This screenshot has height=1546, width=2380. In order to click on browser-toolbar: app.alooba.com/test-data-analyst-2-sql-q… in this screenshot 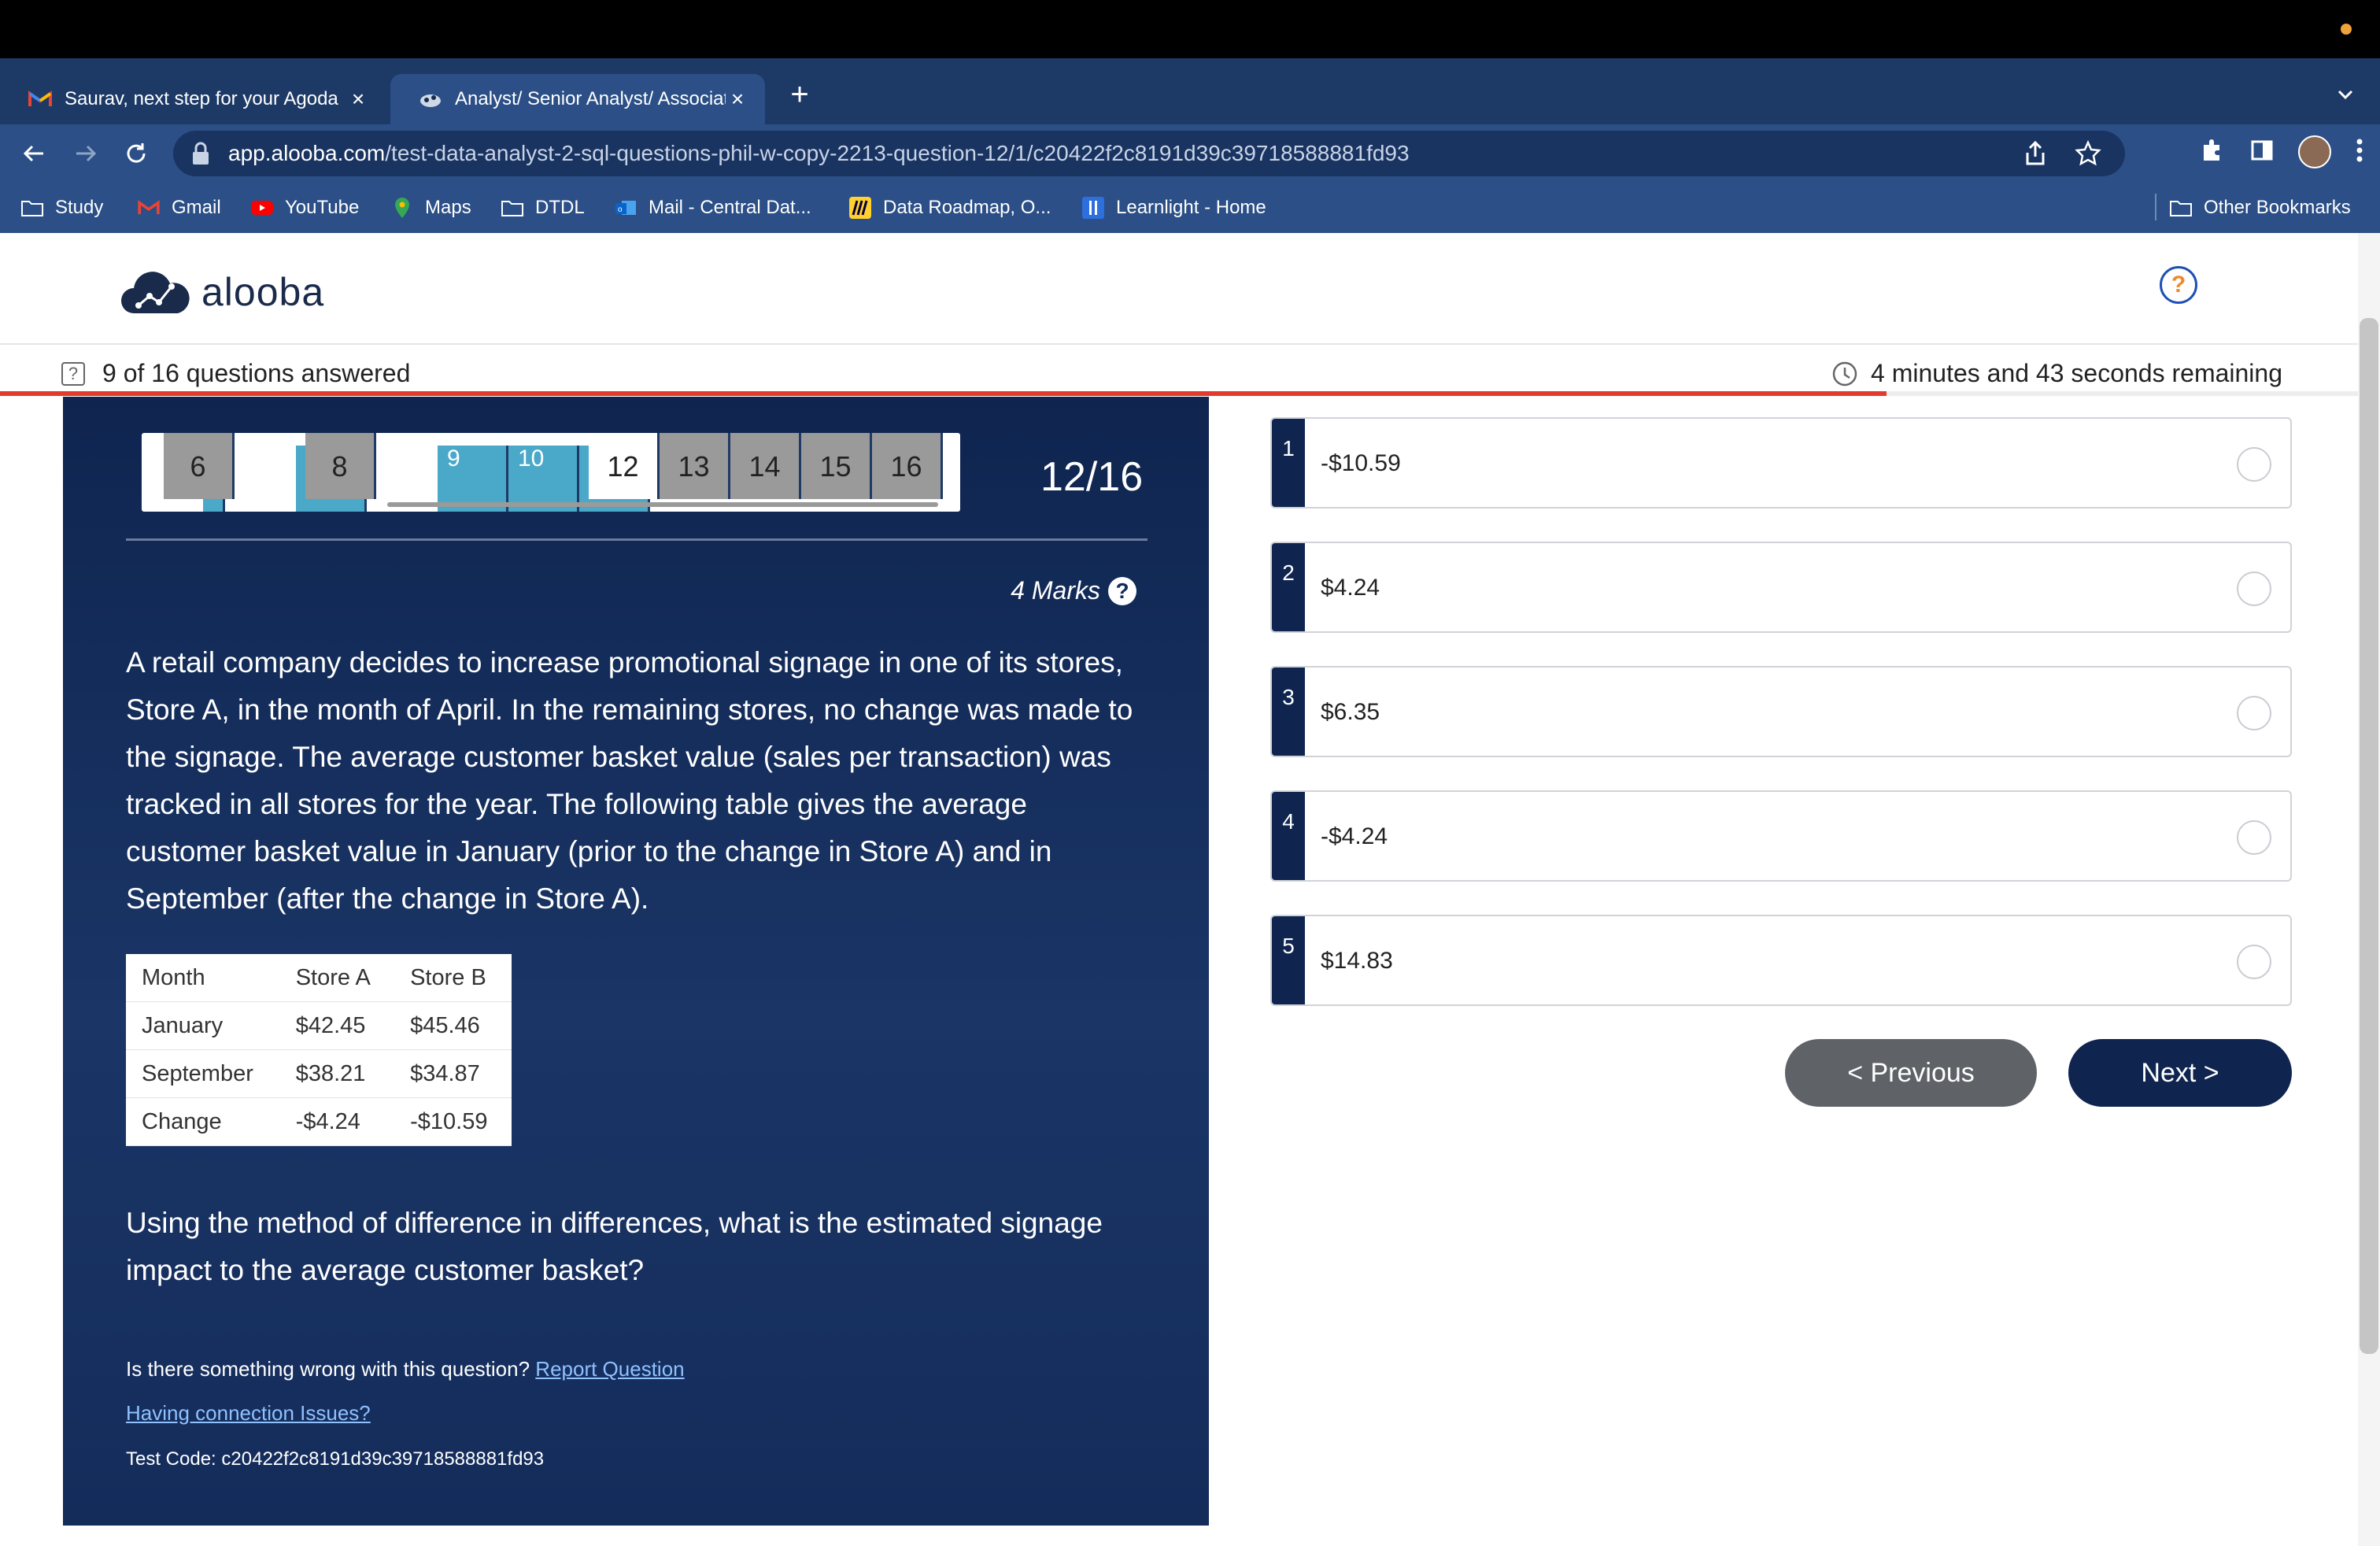, I will do `click(1190, 153)`.